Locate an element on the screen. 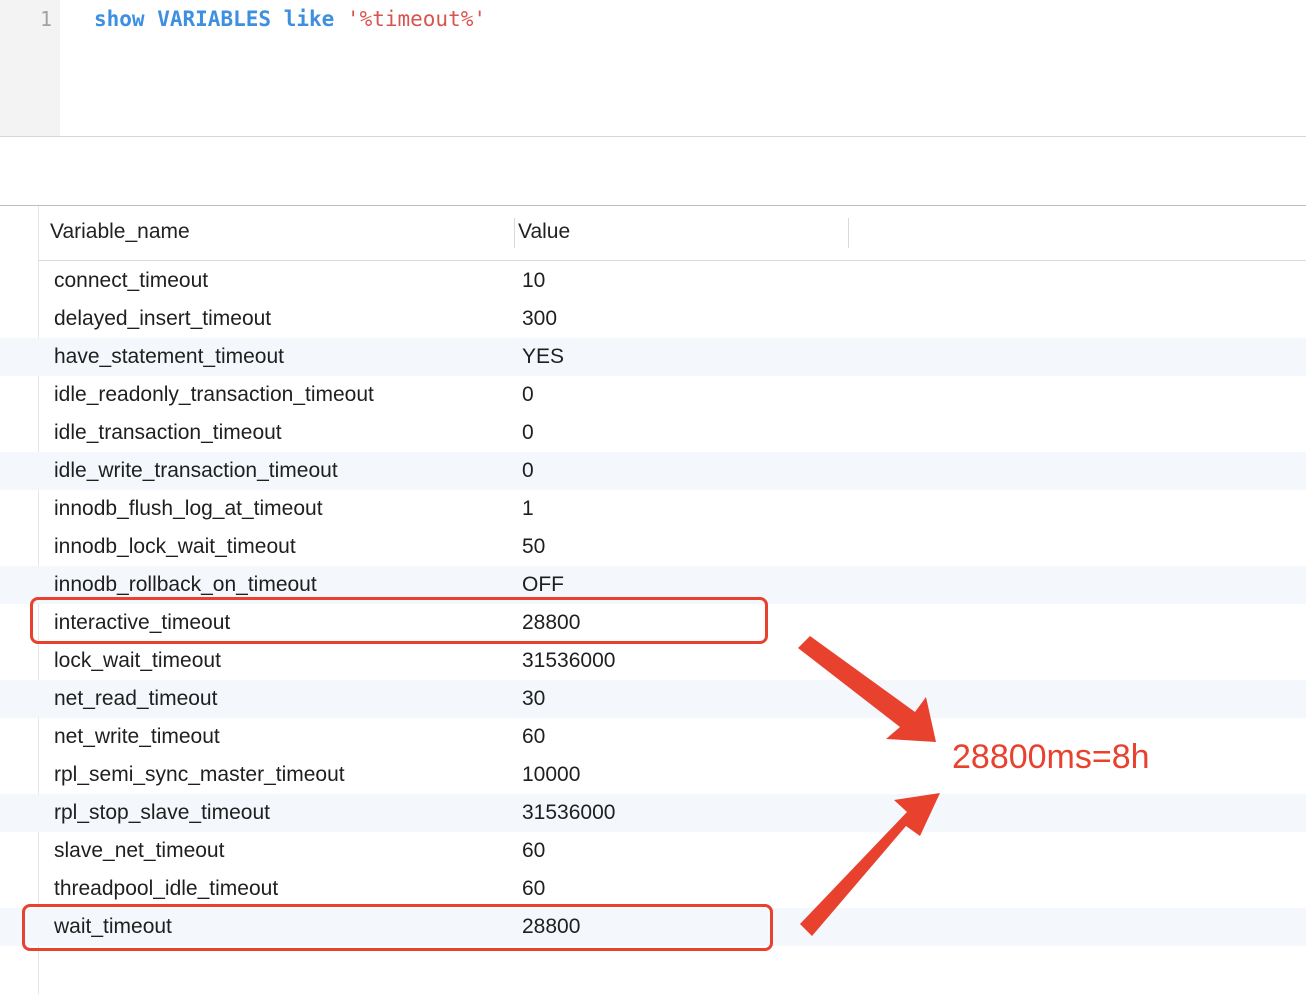 This screenshot has height=994, width=1306. table-row: innodb_flush_log_at_timeout 1 is located at coordinates (653, 509).